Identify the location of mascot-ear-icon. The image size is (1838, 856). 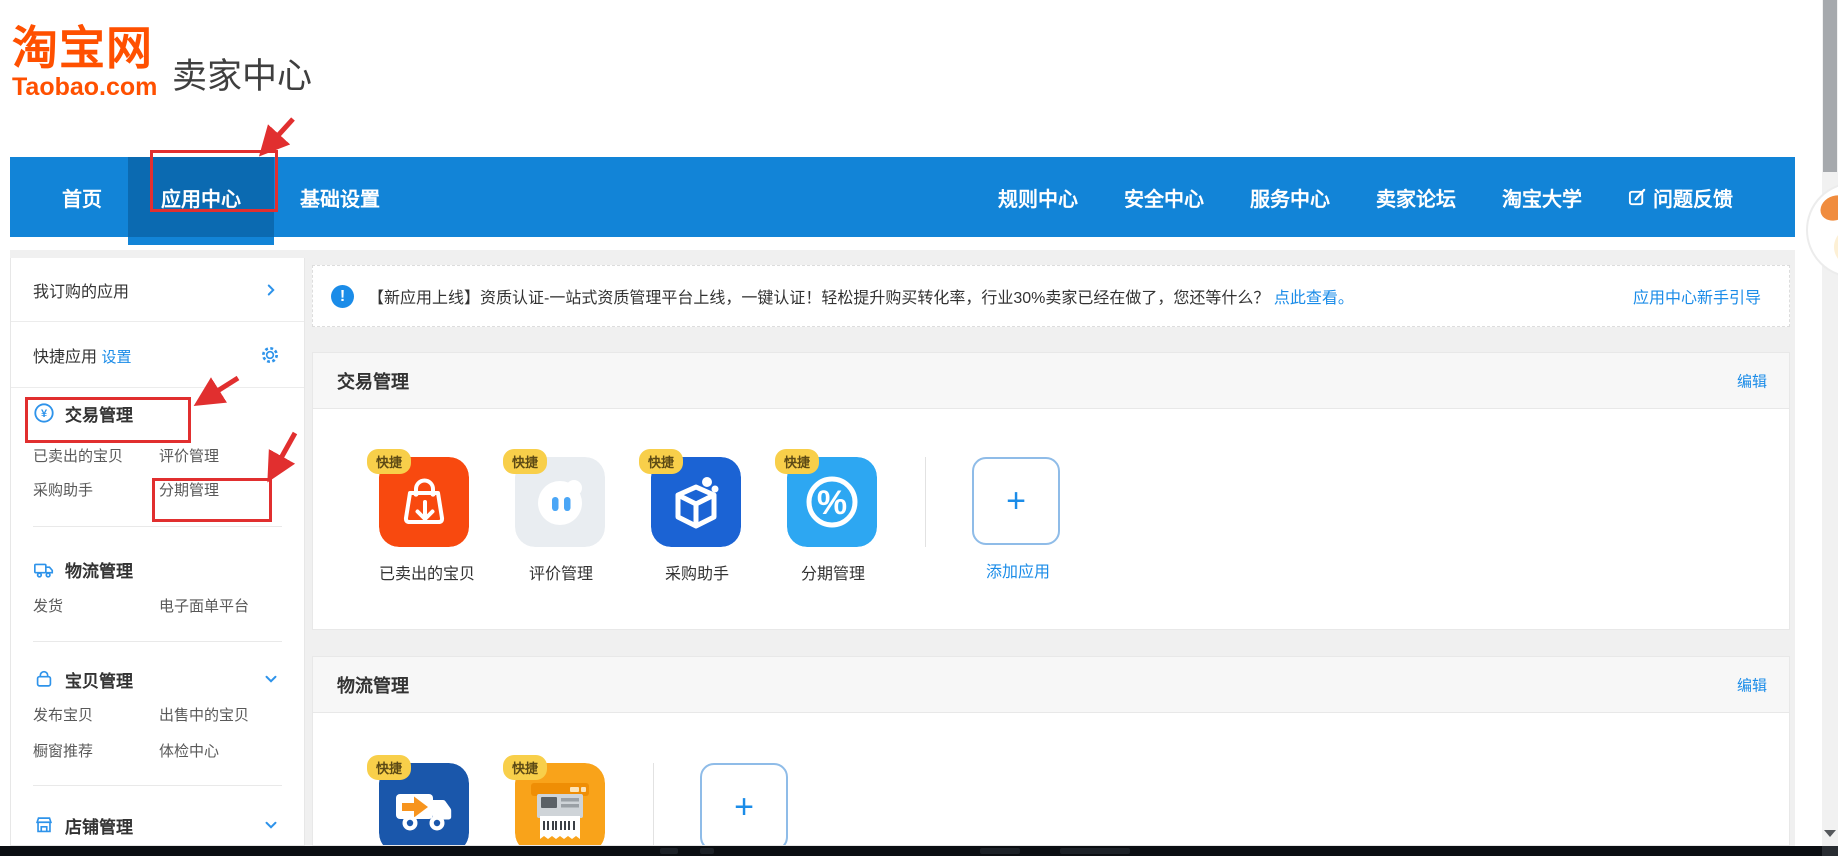
(1827, 208).